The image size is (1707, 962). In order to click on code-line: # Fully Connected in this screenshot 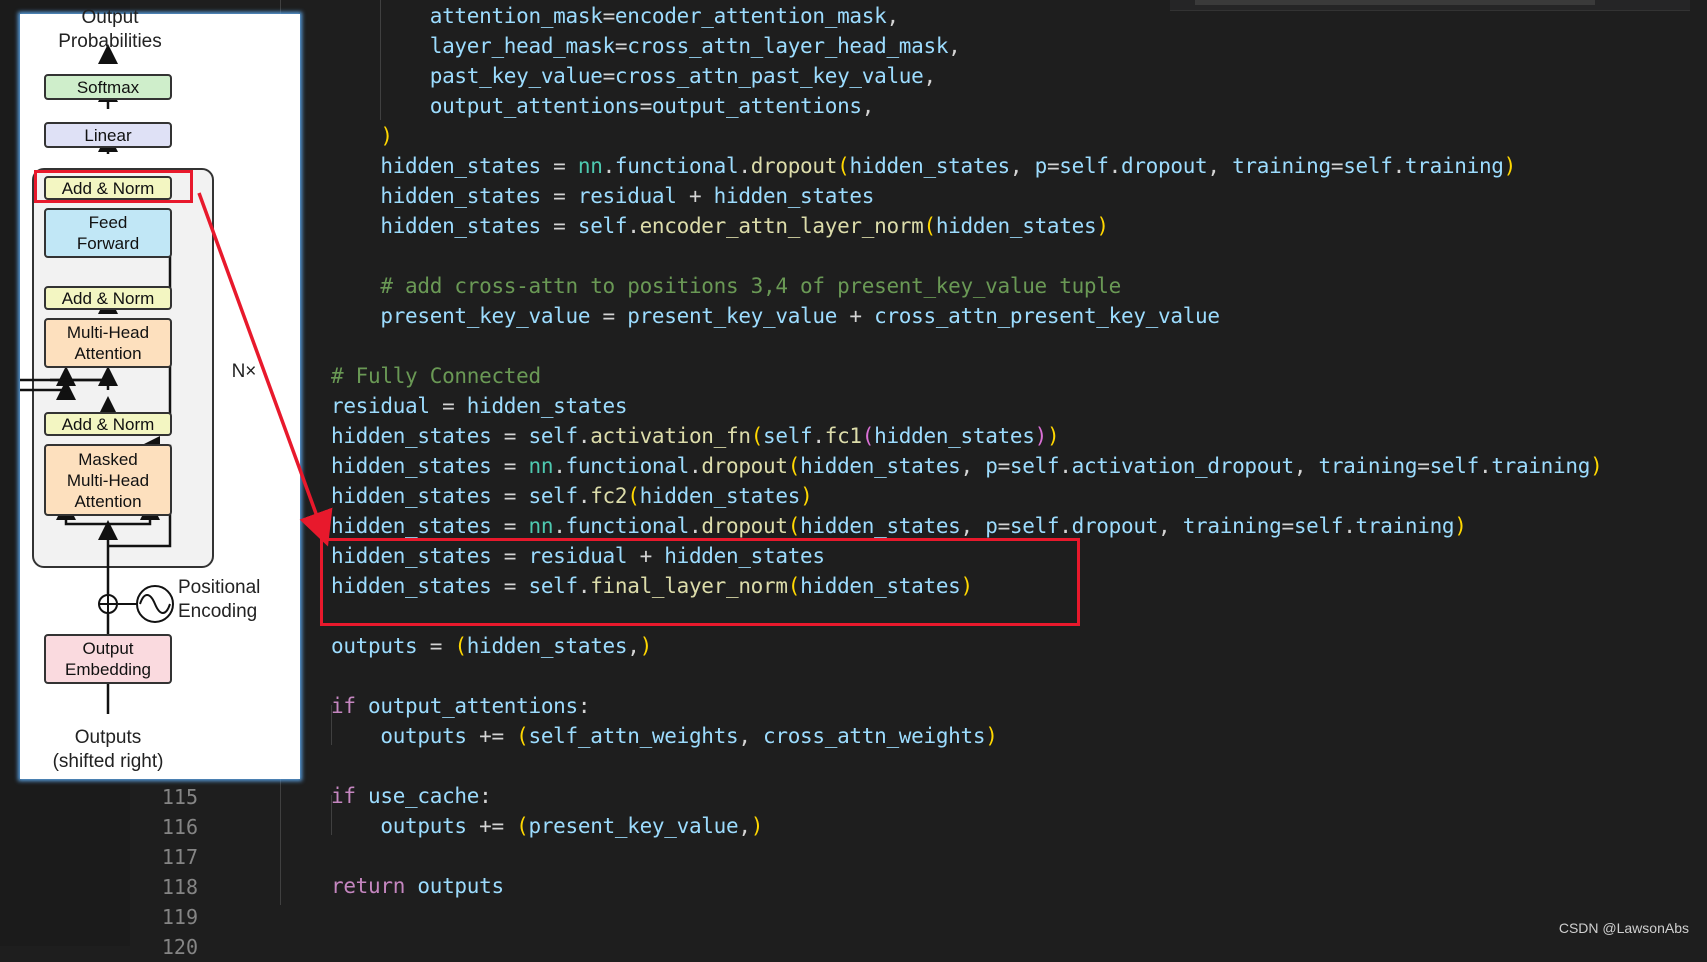, I will do `click(436, 376)`.